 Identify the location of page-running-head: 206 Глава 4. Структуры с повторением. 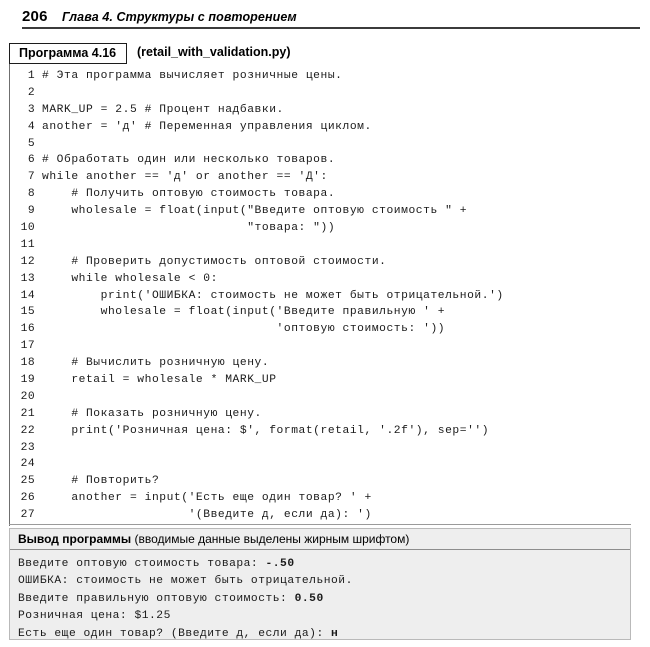
(325, 17).